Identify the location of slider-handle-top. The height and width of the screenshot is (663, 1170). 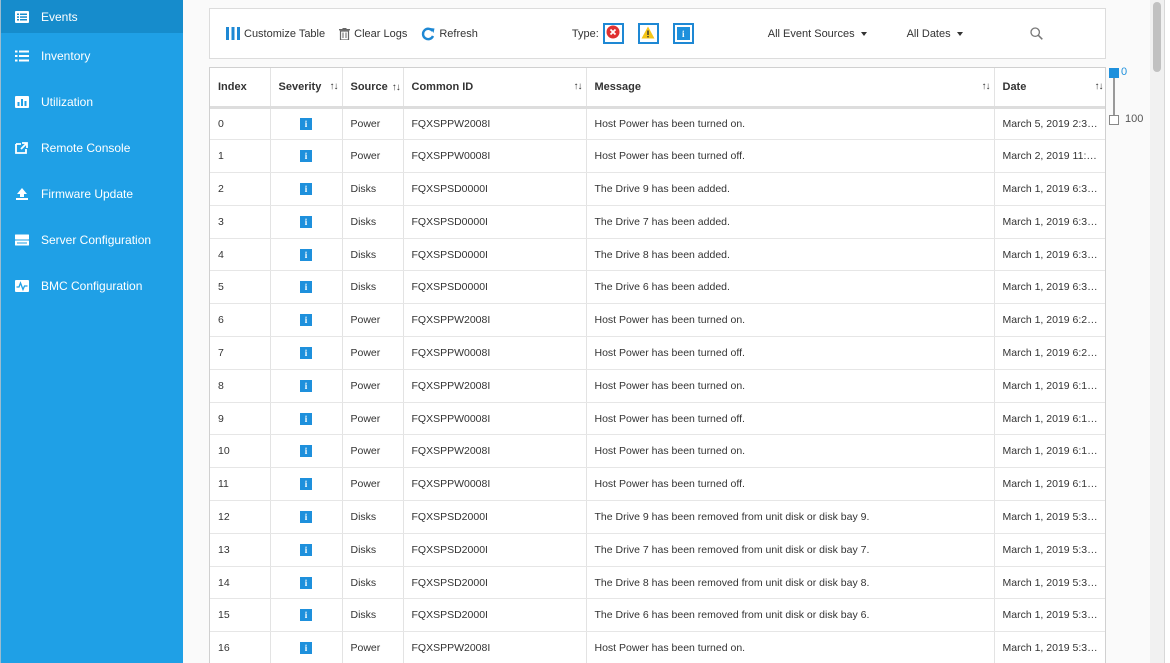
(1114, 73).